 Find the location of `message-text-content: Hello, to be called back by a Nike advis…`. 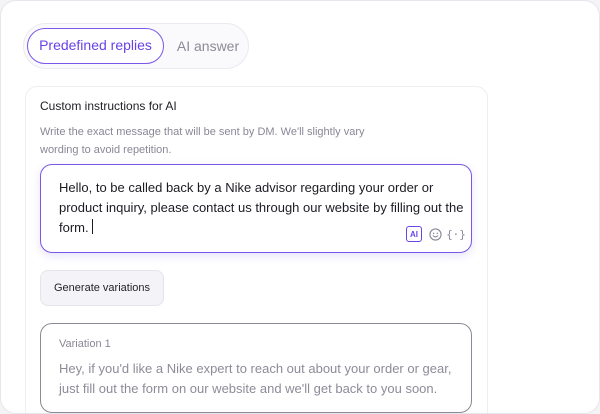

message-text-content: Hello, to be called back by a Nike advis… is located at coordinates (261, 207).